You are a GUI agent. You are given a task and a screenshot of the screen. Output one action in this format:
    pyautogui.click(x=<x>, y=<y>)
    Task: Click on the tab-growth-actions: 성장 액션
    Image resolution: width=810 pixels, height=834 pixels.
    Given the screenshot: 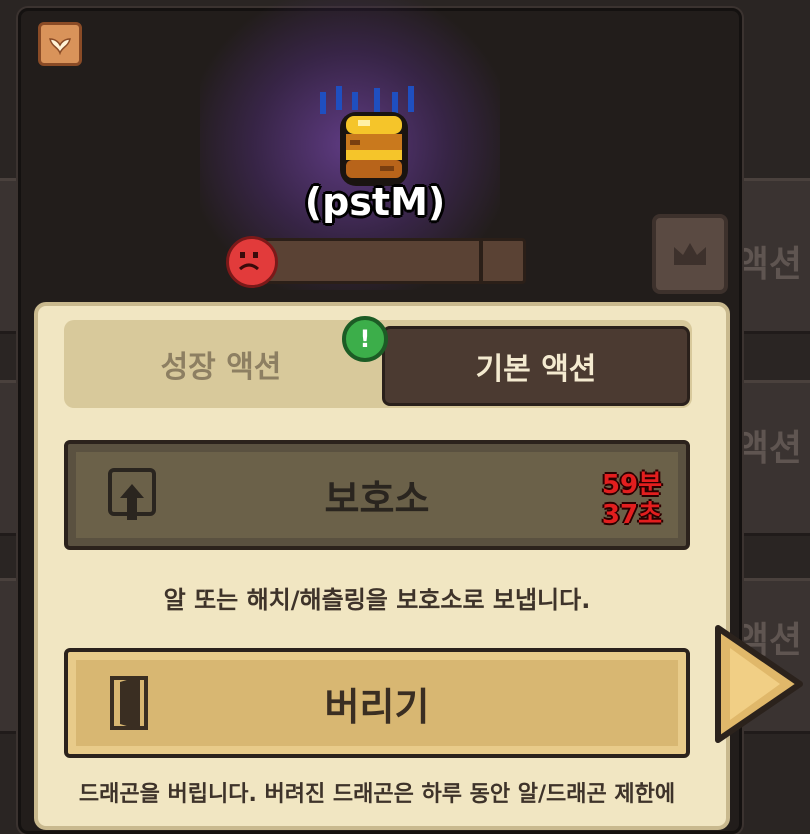 What is the action you would take?
    pyautogui.click(x=221, y=364)
    